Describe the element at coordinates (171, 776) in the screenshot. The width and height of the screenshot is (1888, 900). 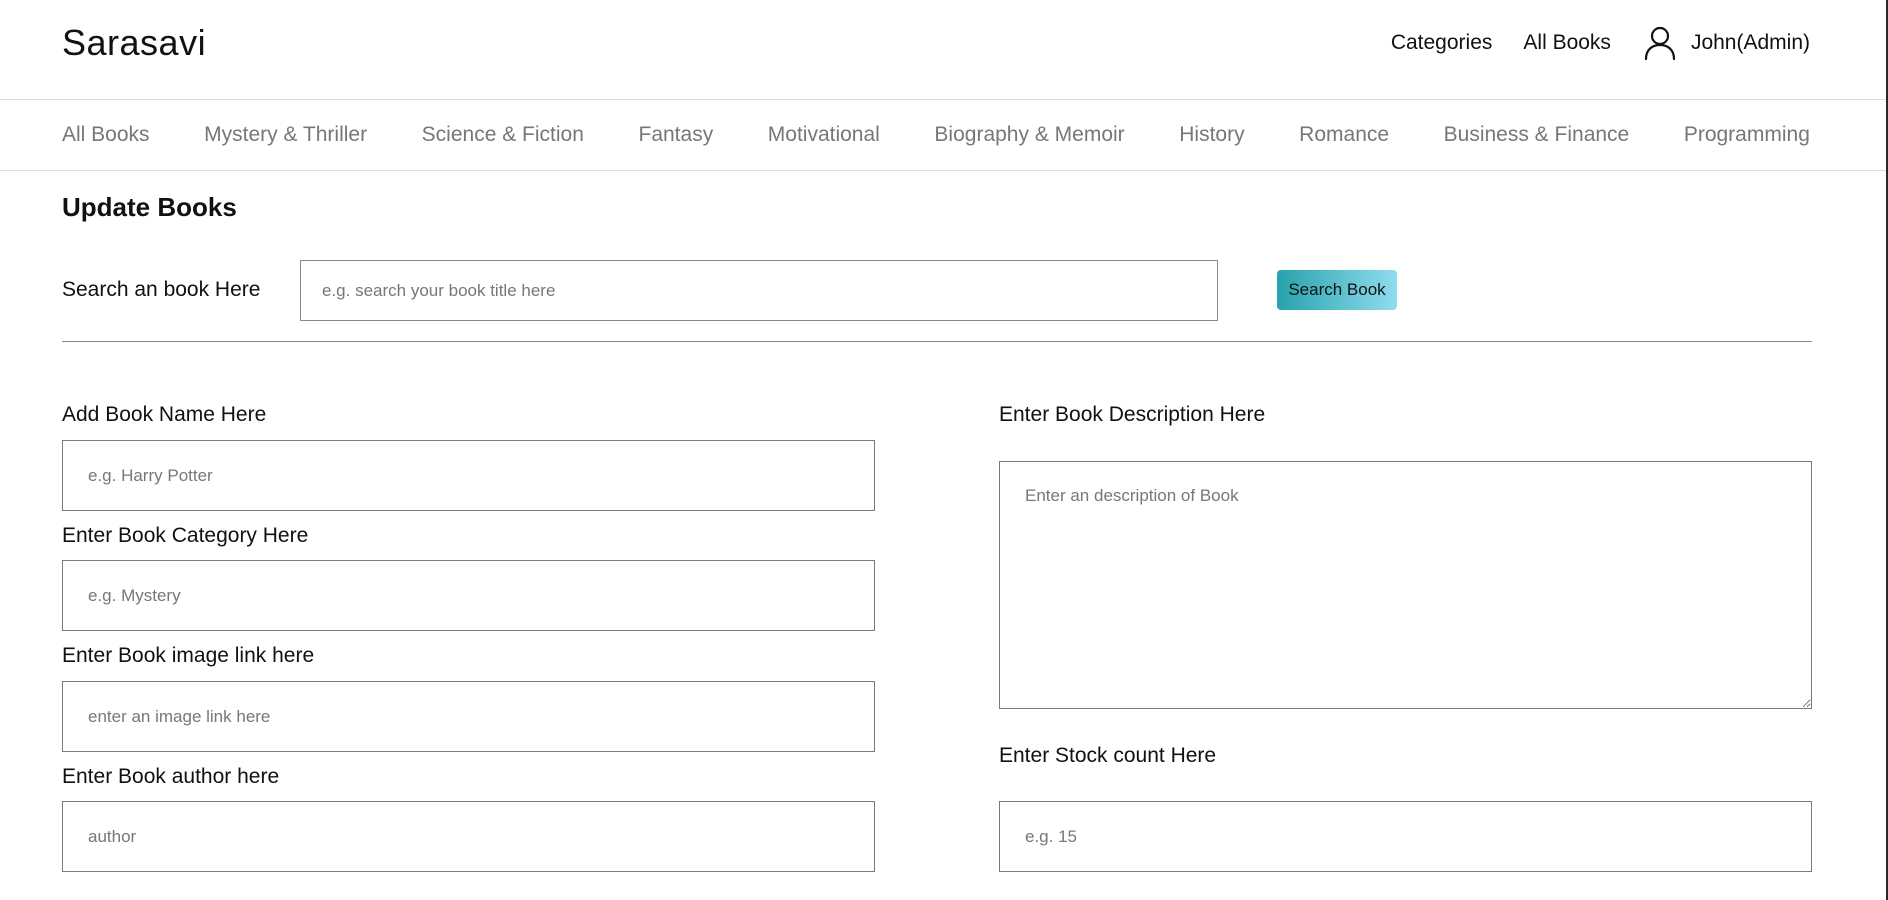
I see `book-author-label: Enter Book author here` at that location.